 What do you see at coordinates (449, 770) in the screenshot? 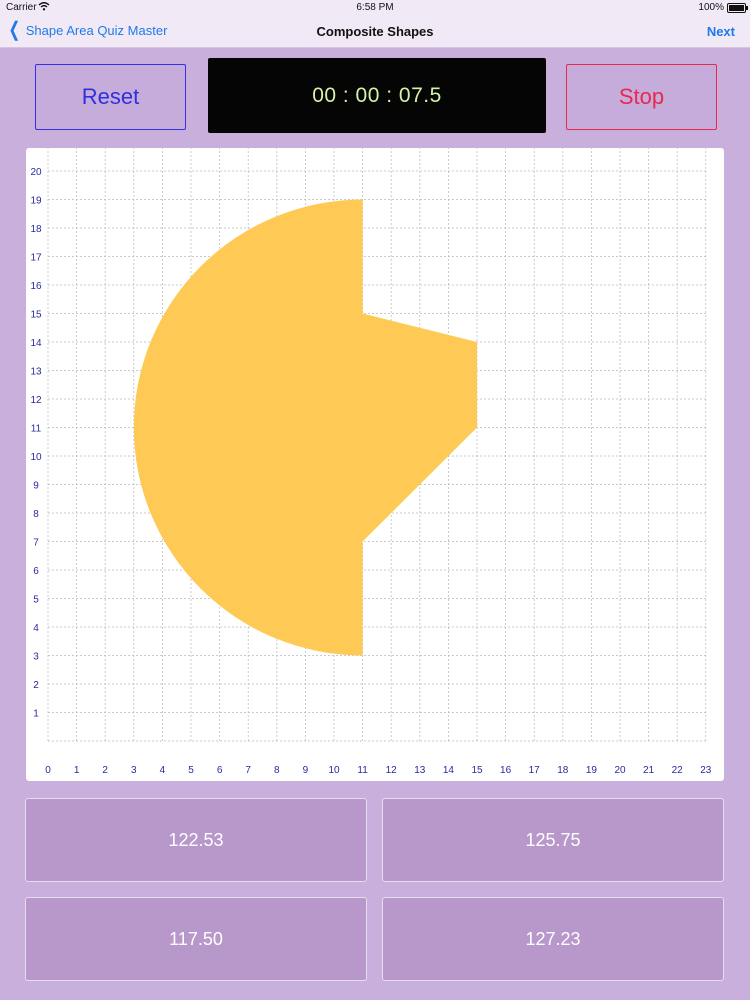
I see `x-tick-label: 14` at bounding box center [449, 770].